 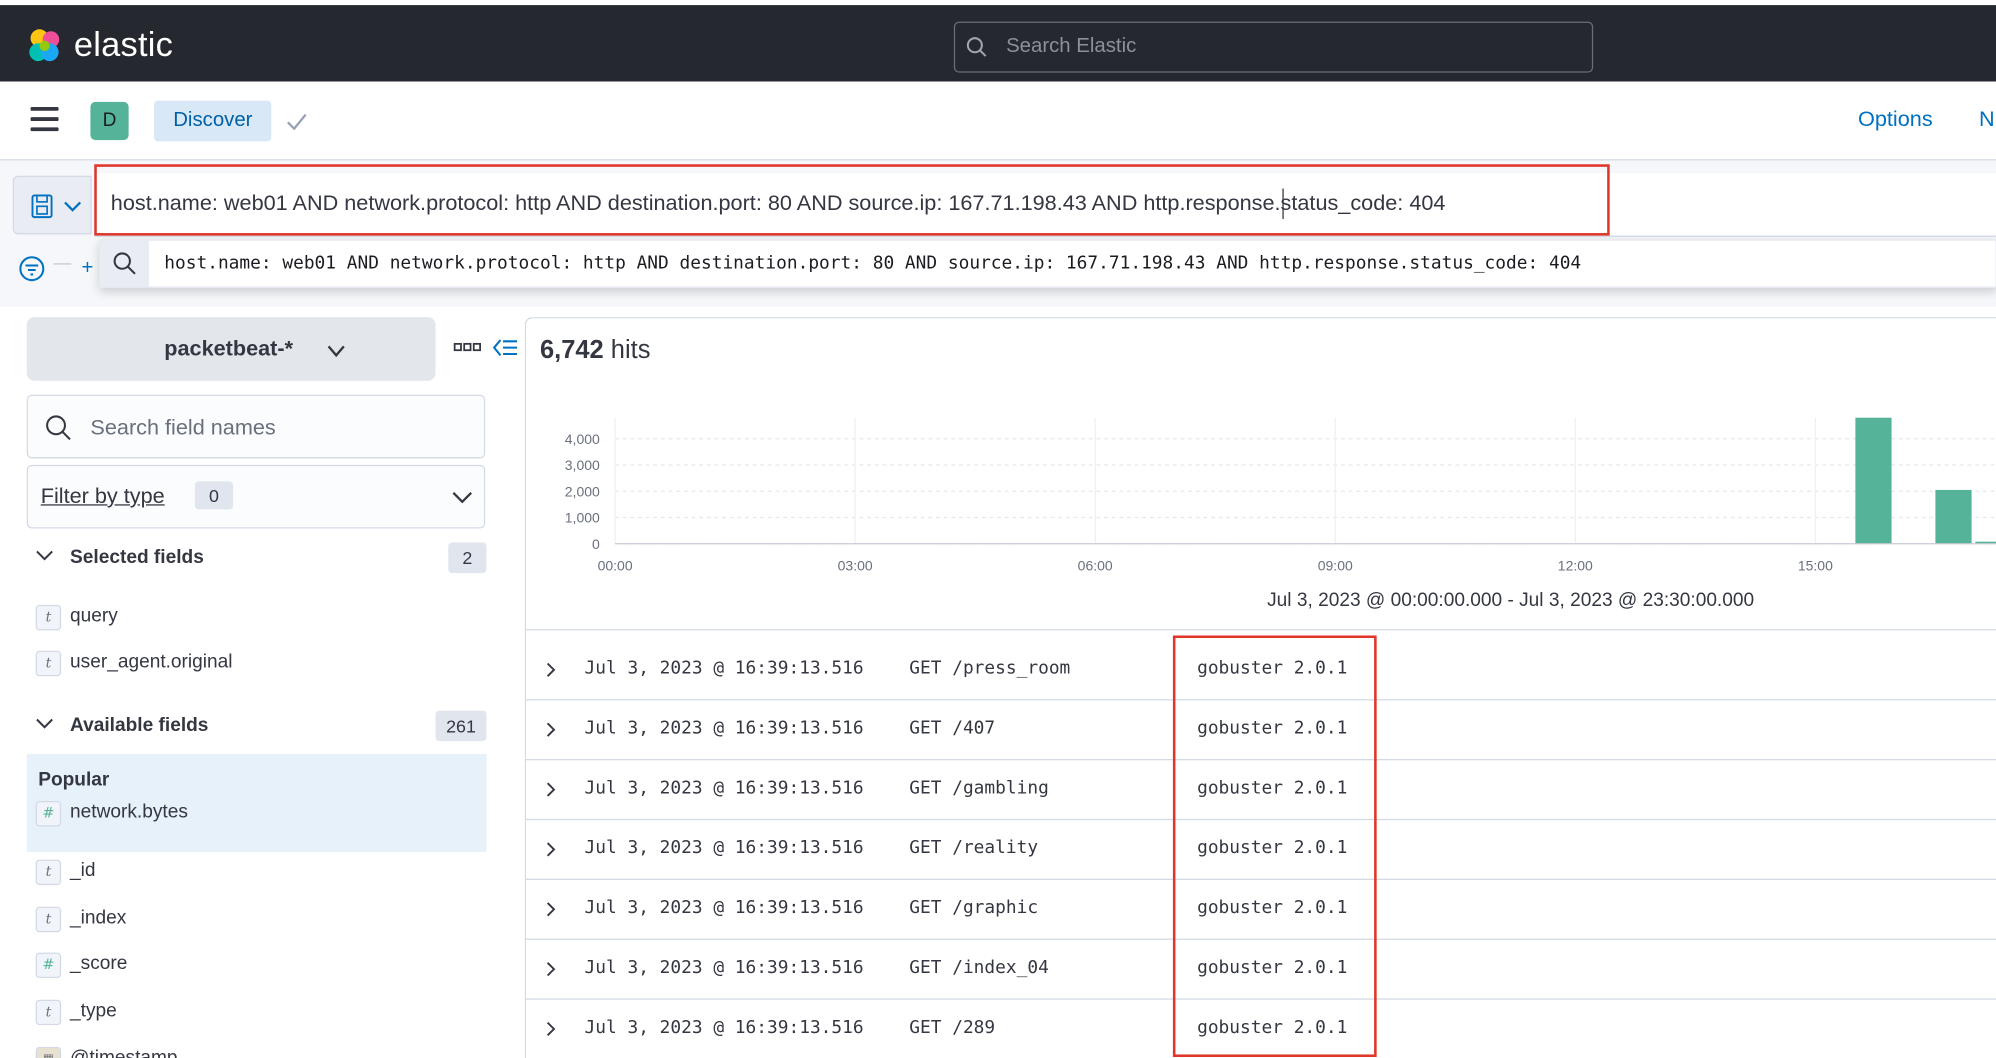 I want to click on new-link: N, so click(x=1987, y=119).